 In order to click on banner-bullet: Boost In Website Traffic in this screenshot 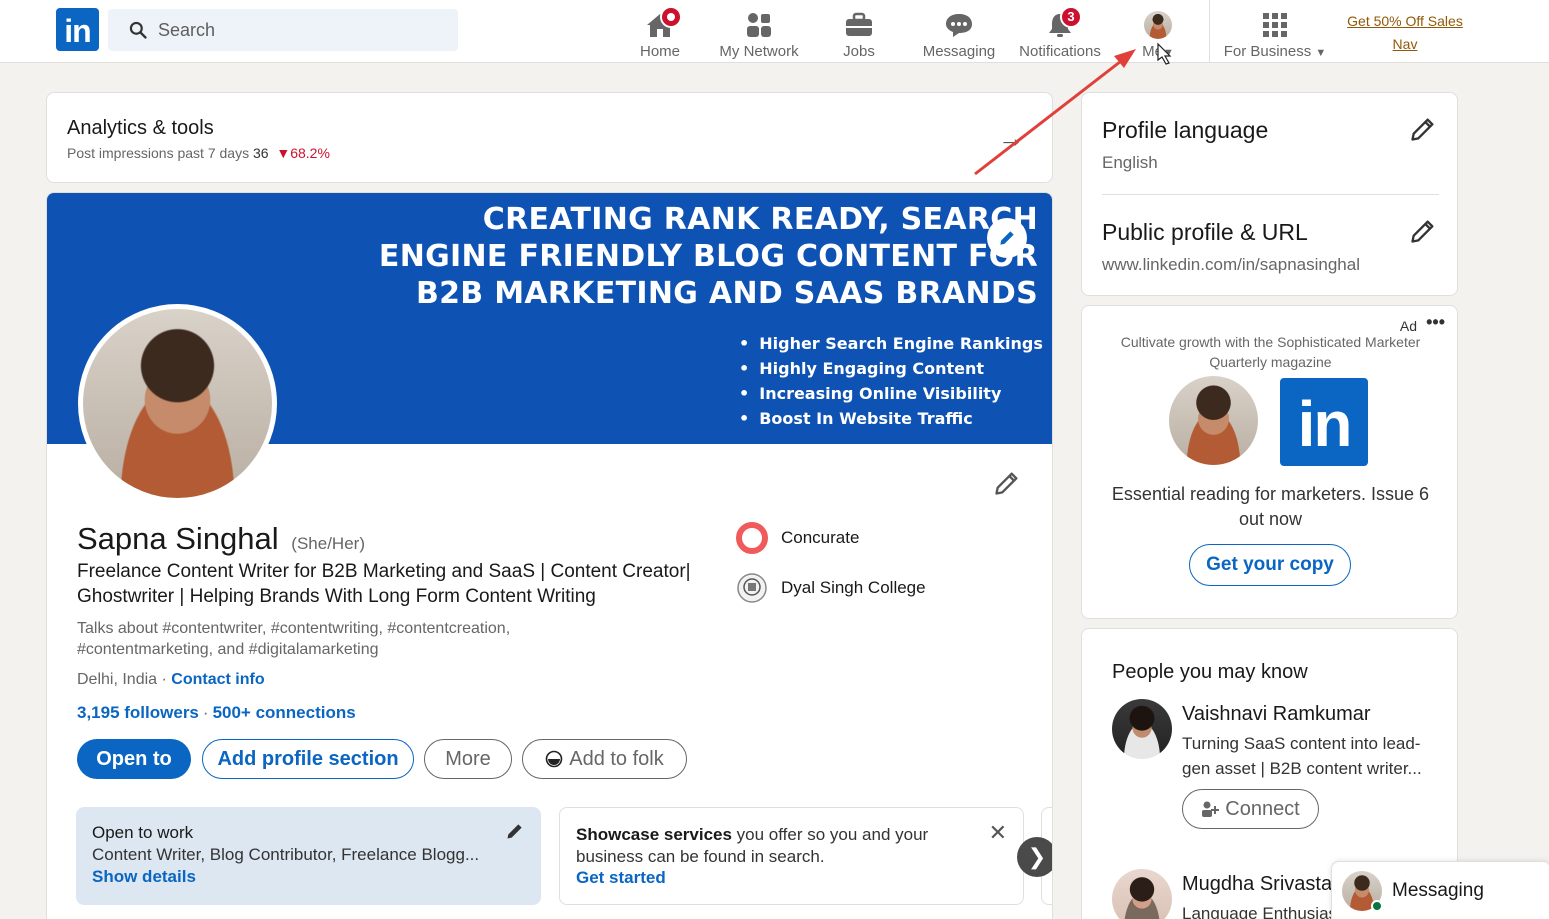, I will do `click(891, 418)`.